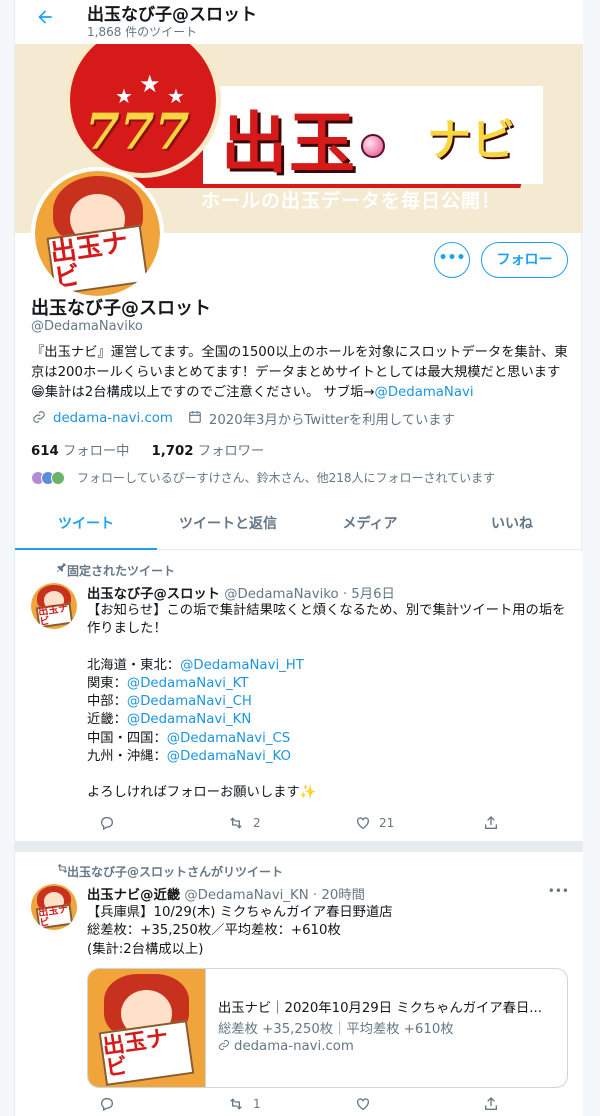 Image resolution: width=600 pixels, height=1116 pixels. Describe the element at coordinates (228, 524) in the screenshot. I see `tab-tweets-replies: ツイートと返信` at that location.